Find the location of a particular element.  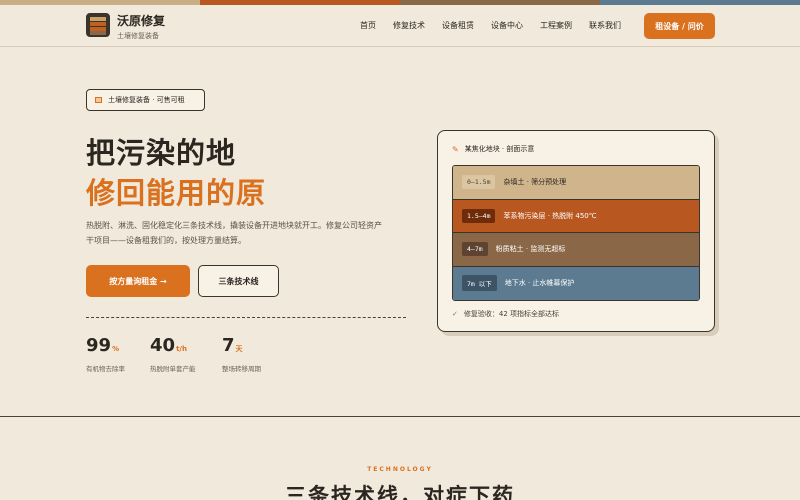

soil-layer: 1.5–4m 苯系物污染层 · 热脱附 450℃ is located at coordinates (576, 216).